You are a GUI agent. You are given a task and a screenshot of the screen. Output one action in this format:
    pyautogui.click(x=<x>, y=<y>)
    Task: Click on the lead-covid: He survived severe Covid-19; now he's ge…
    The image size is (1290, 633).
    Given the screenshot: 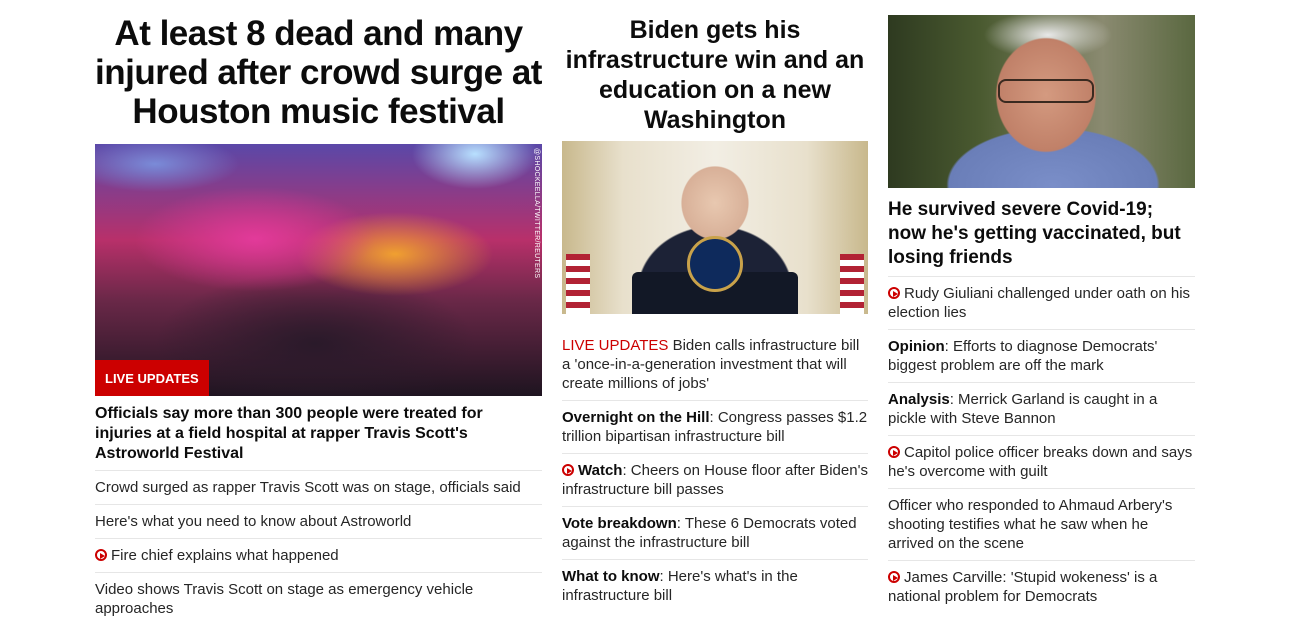 What is the action you would take?
    pyautogui.click(x=1041, y=234)
    